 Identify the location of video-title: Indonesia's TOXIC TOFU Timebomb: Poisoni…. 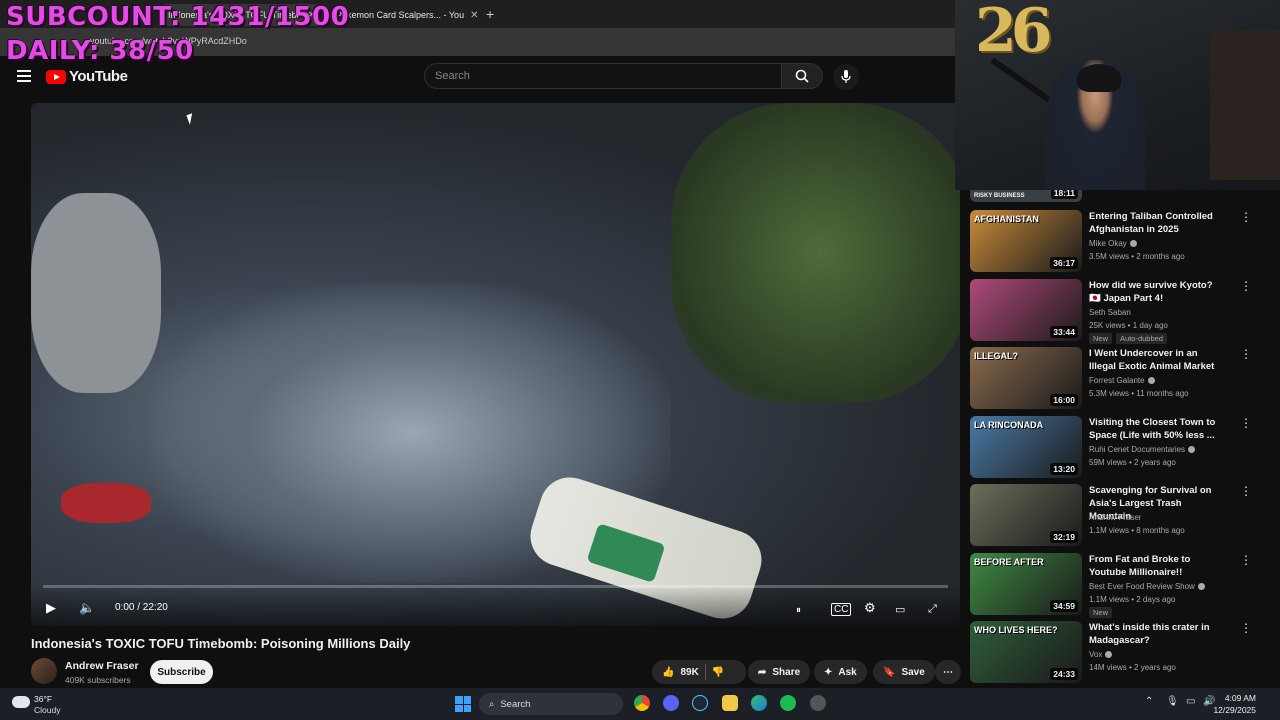
(221, 643).